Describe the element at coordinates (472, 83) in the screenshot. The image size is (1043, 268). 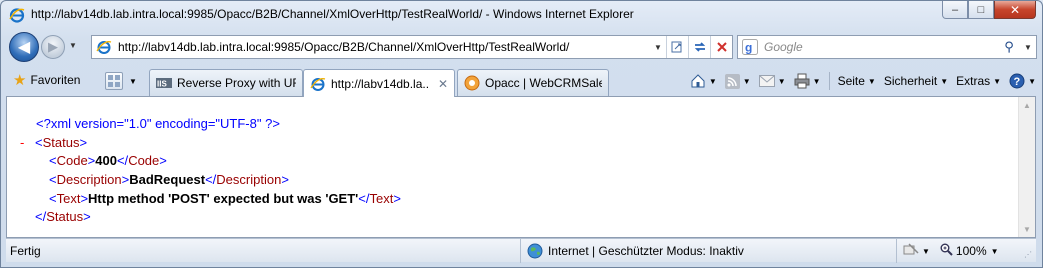
I see `opacc-icon` at that location.